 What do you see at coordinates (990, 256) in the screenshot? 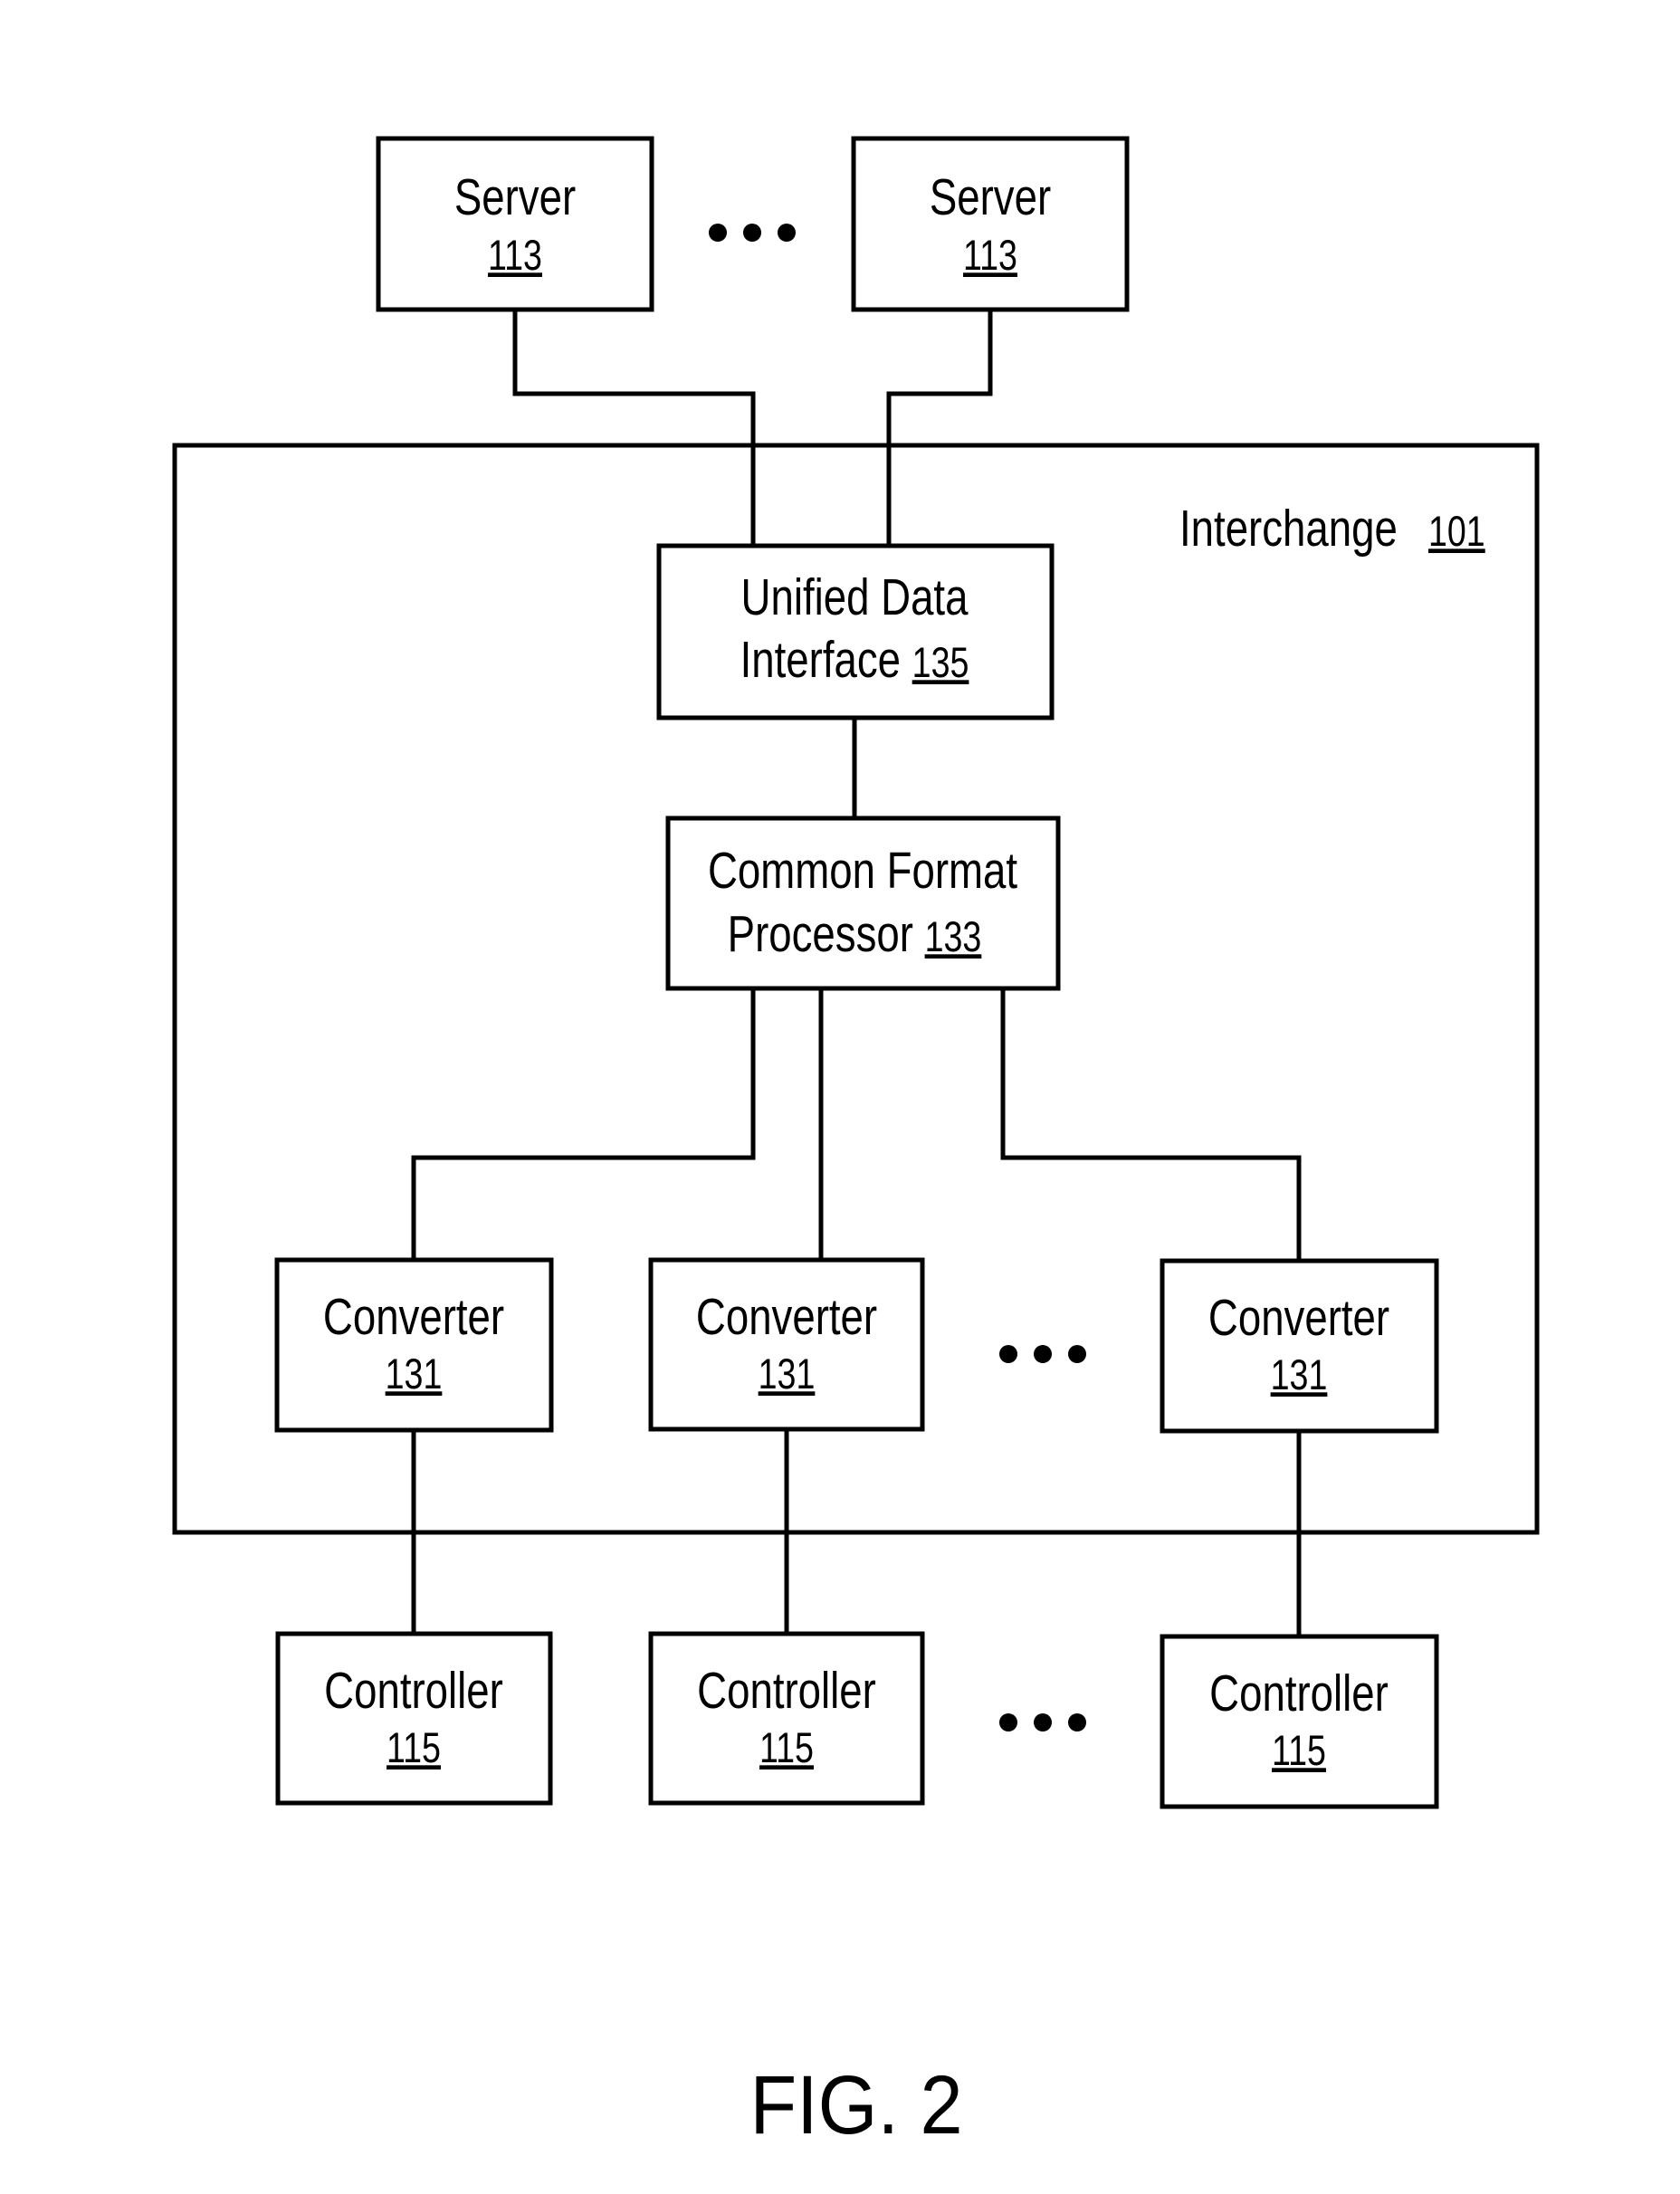
I see `server-2-ref: 113` at bounding box center [990, 256].